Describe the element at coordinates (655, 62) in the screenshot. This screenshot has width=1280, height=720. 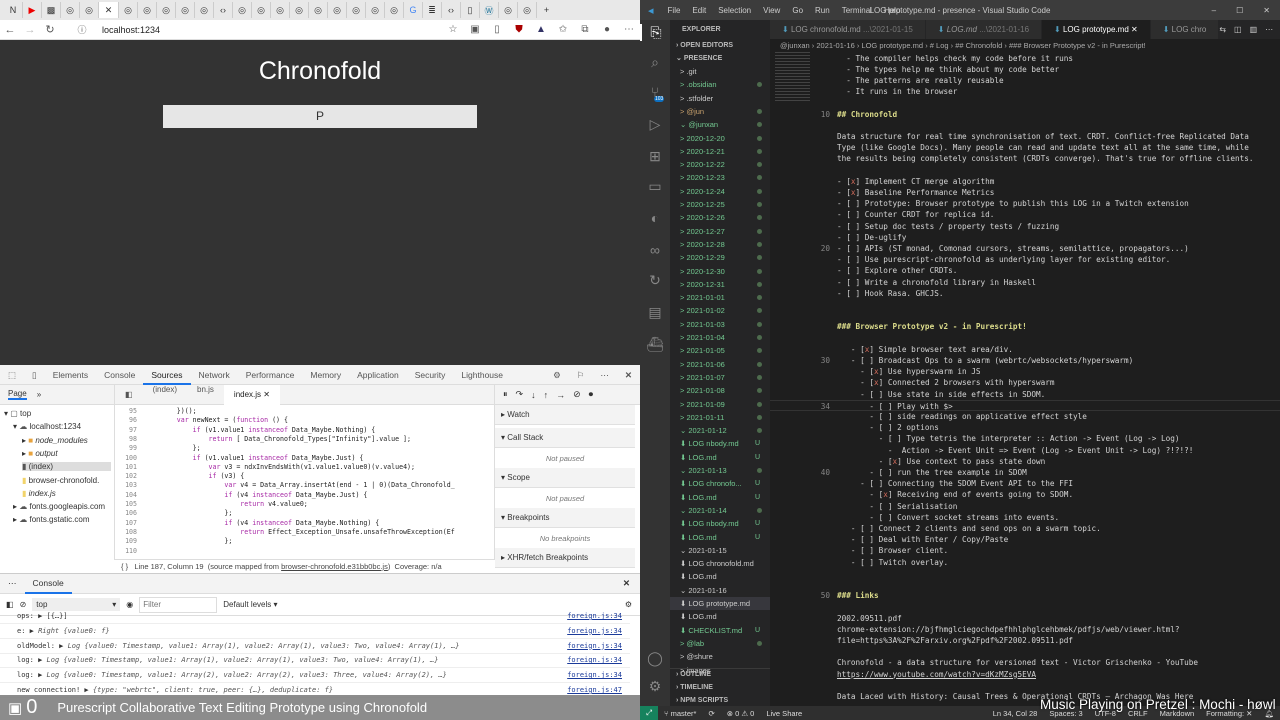
I see `search-icon: ⌕` at that location.